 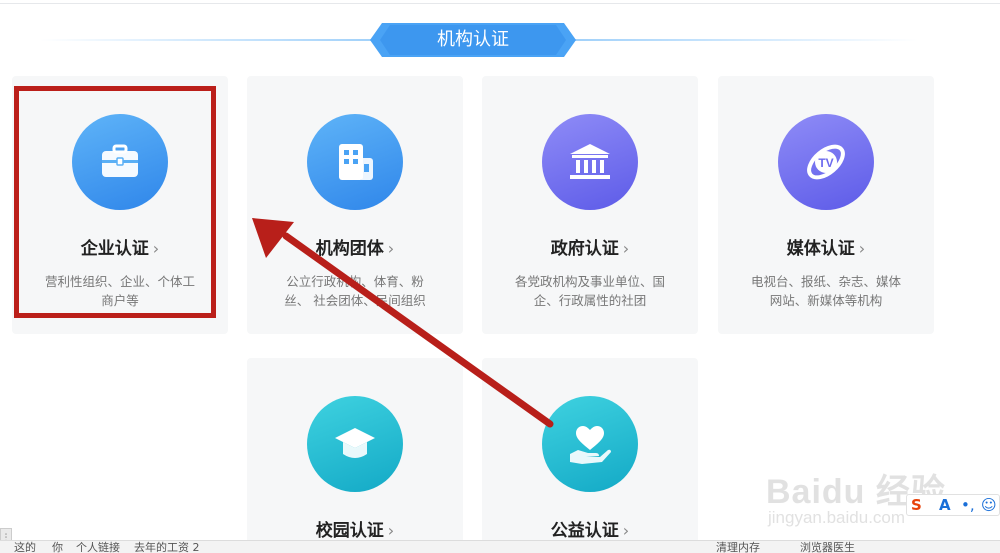 I want to click on emoji-icon: ☺, so click(x=989, y=505).